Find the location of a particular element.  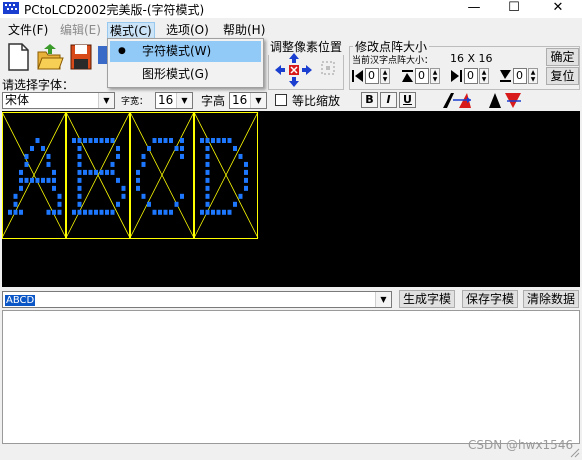

menu-edit: 编辑(E) is located at coordinates (80, 31).